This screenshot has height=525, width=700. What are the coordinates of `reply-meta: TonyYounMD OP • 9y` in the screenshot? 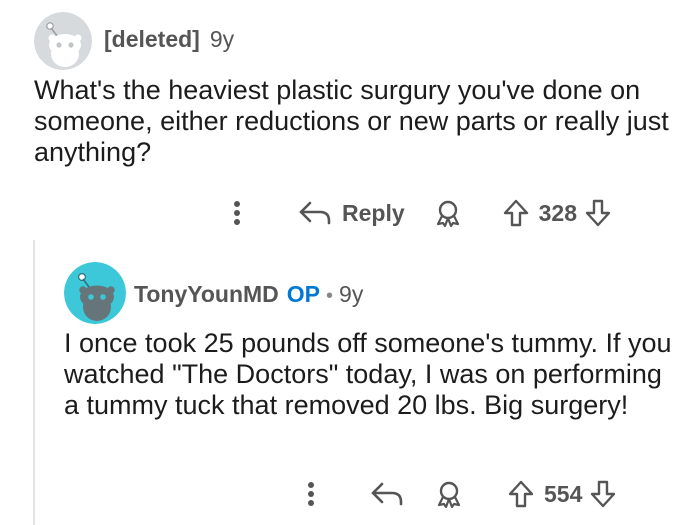 It's located at (248, 294).